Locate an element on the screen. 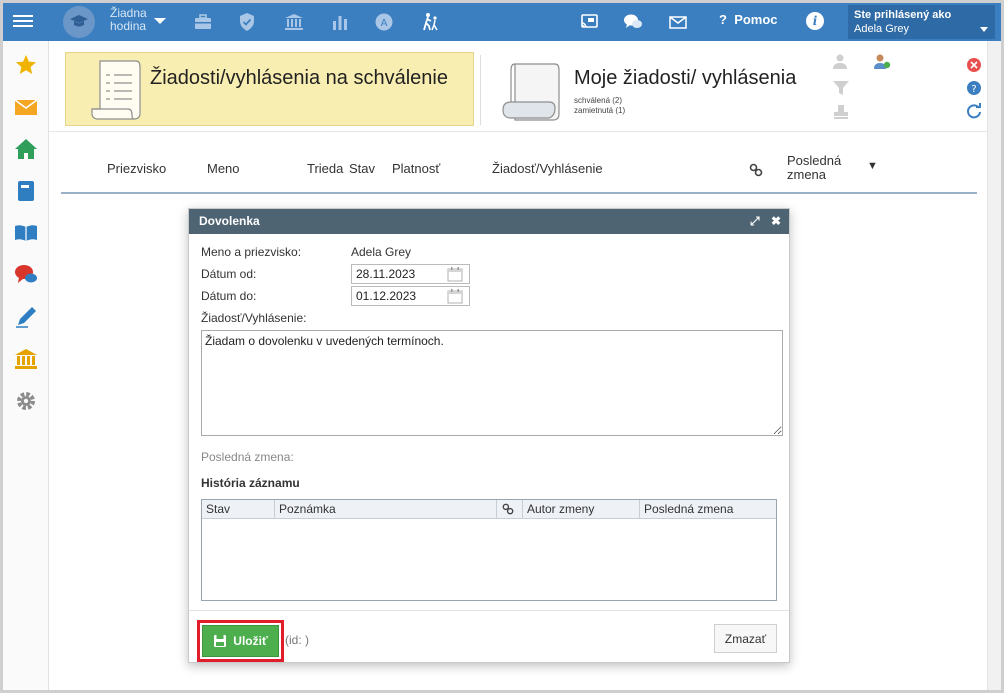  date-to-label: Dátum do: is located at coordinates (229, 296).